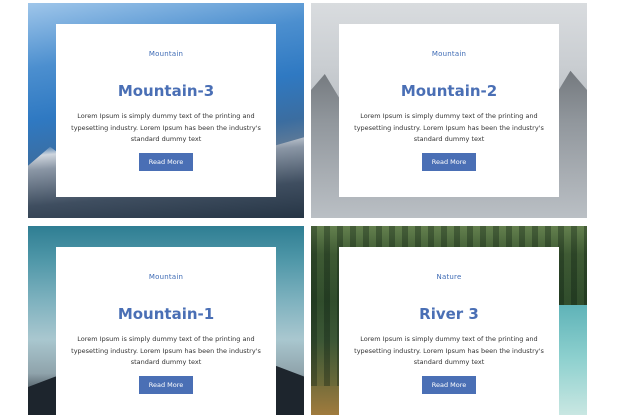  What do you see at coordinates (166, 91) in the screenshot?
I see `card-title: Mountain-3` at bounding box center [166, 91].